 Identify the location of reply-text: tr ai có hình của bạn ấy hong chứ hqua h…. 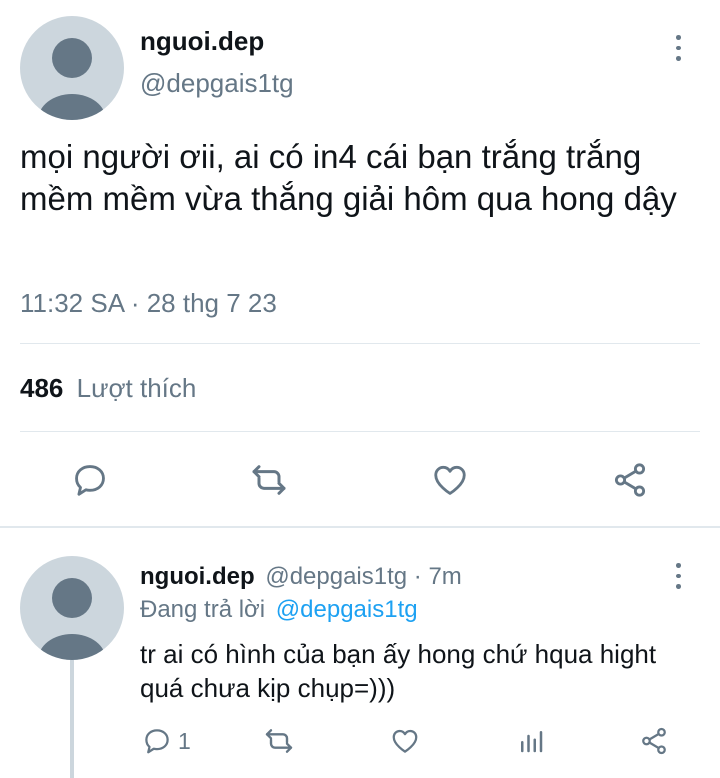
(398, 671).